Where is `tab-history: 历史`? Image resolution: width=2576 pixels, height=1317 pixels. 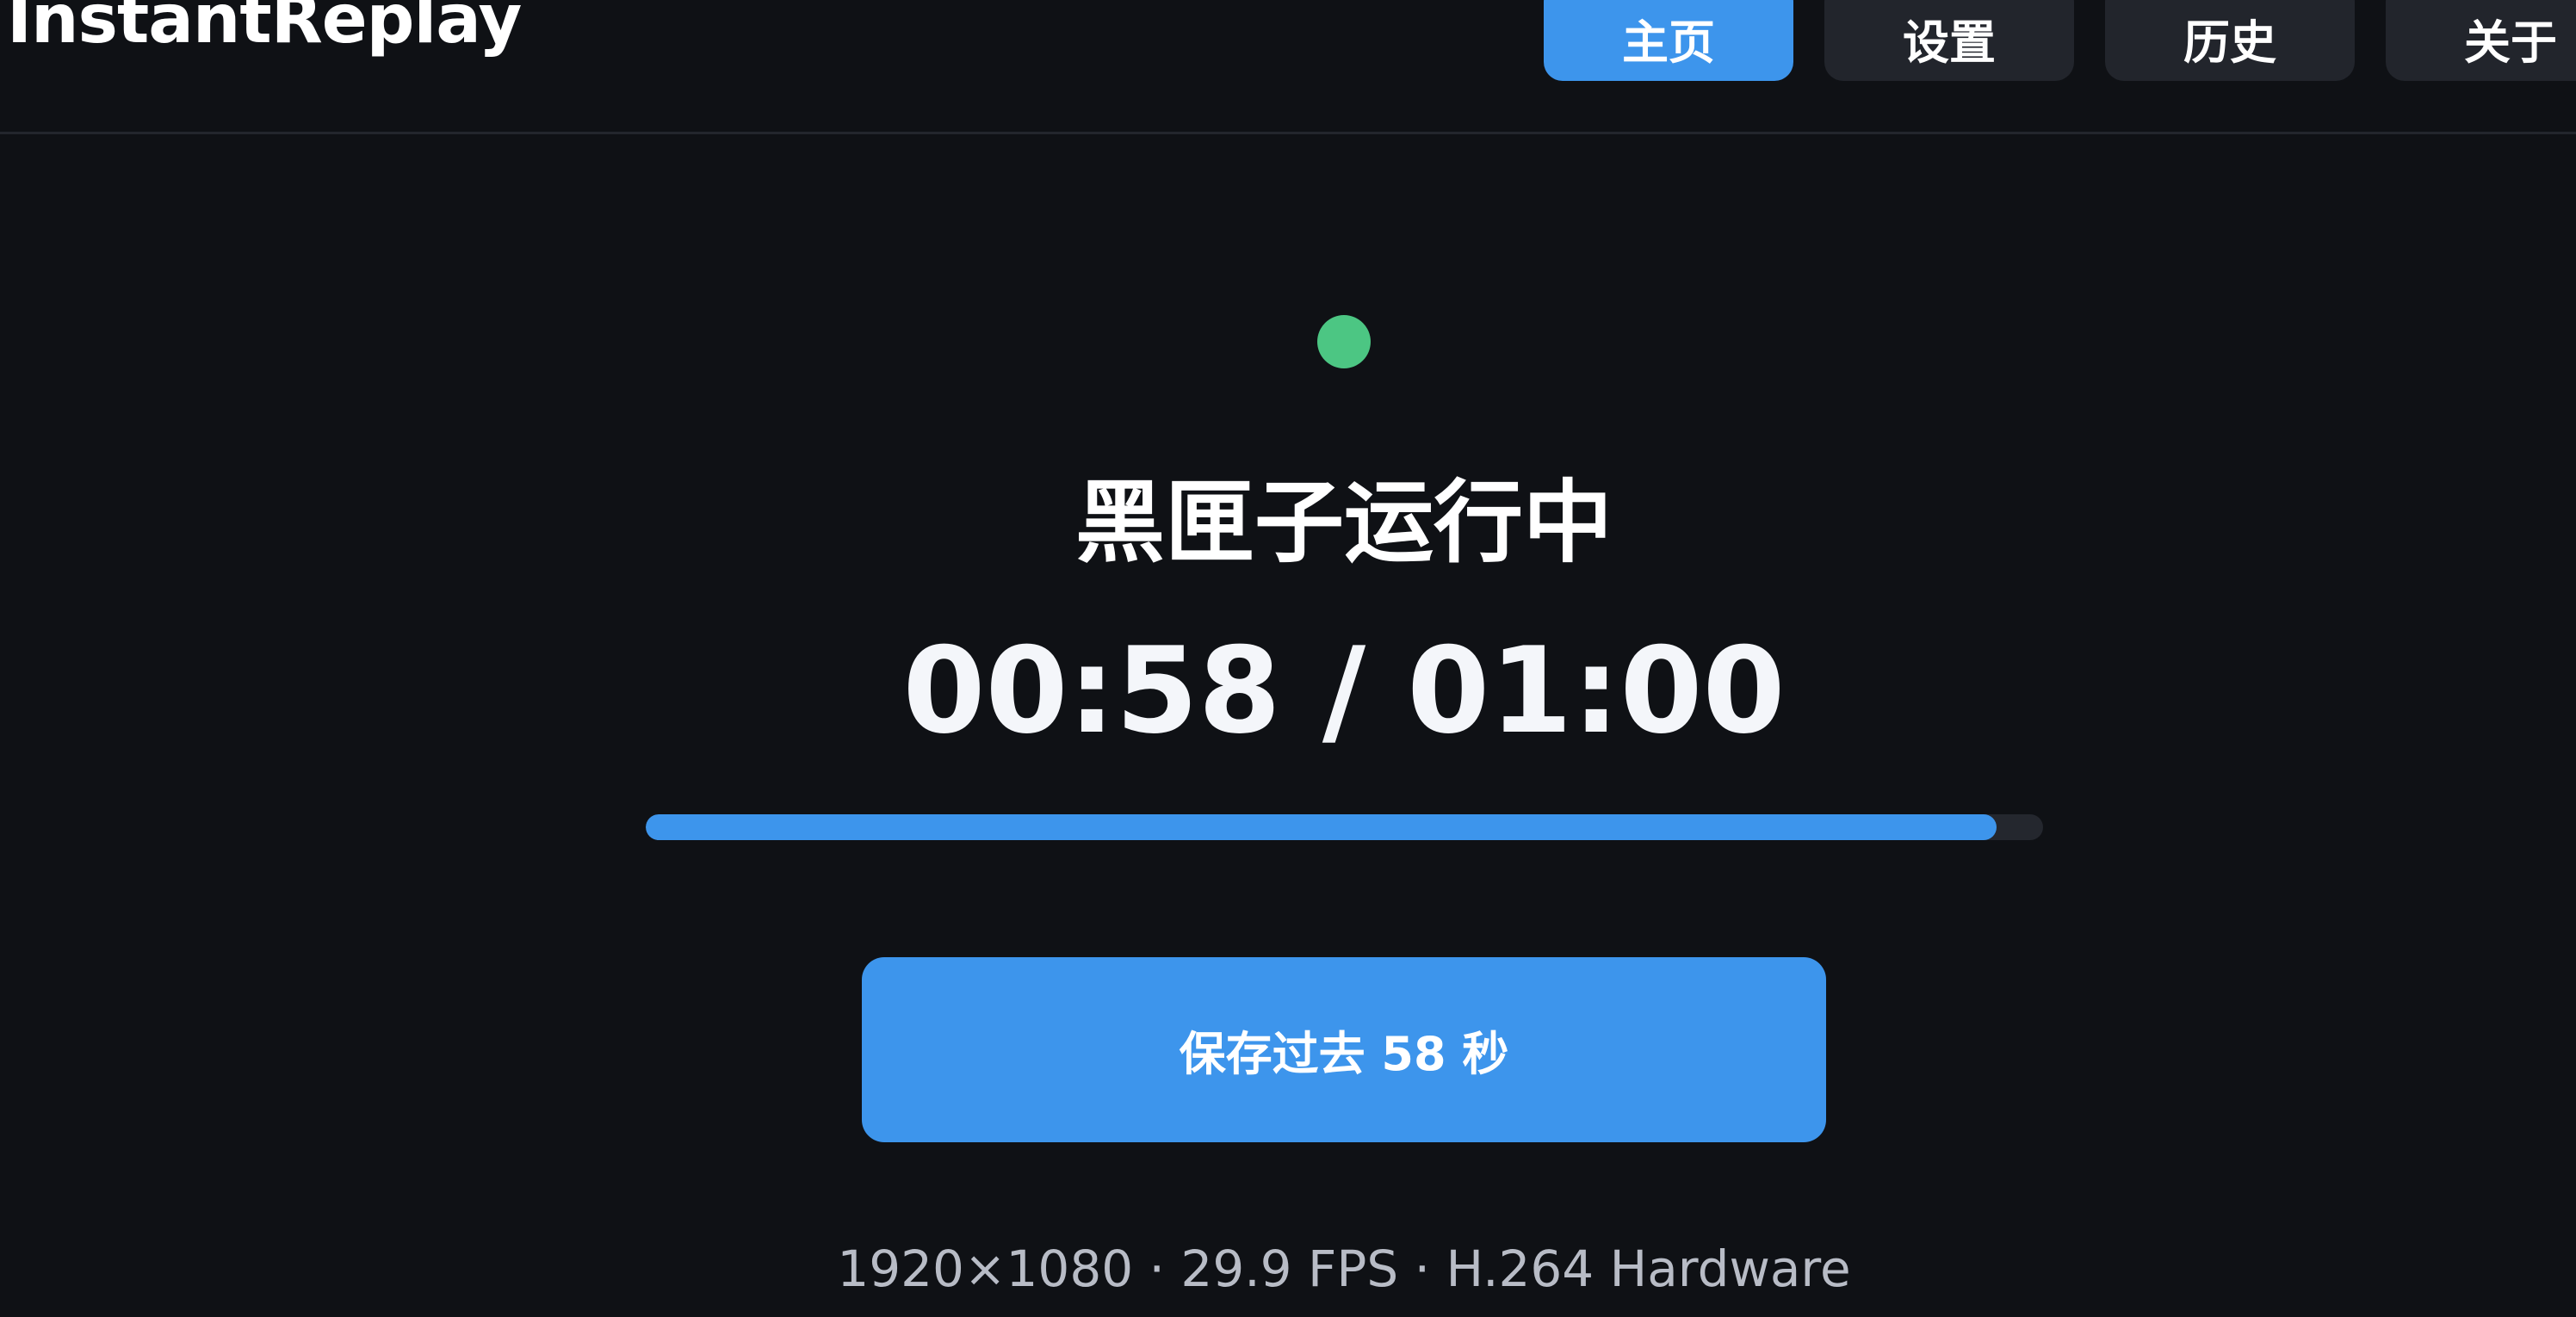
tab-history: 历史 is located at coordinates (2230, 40).